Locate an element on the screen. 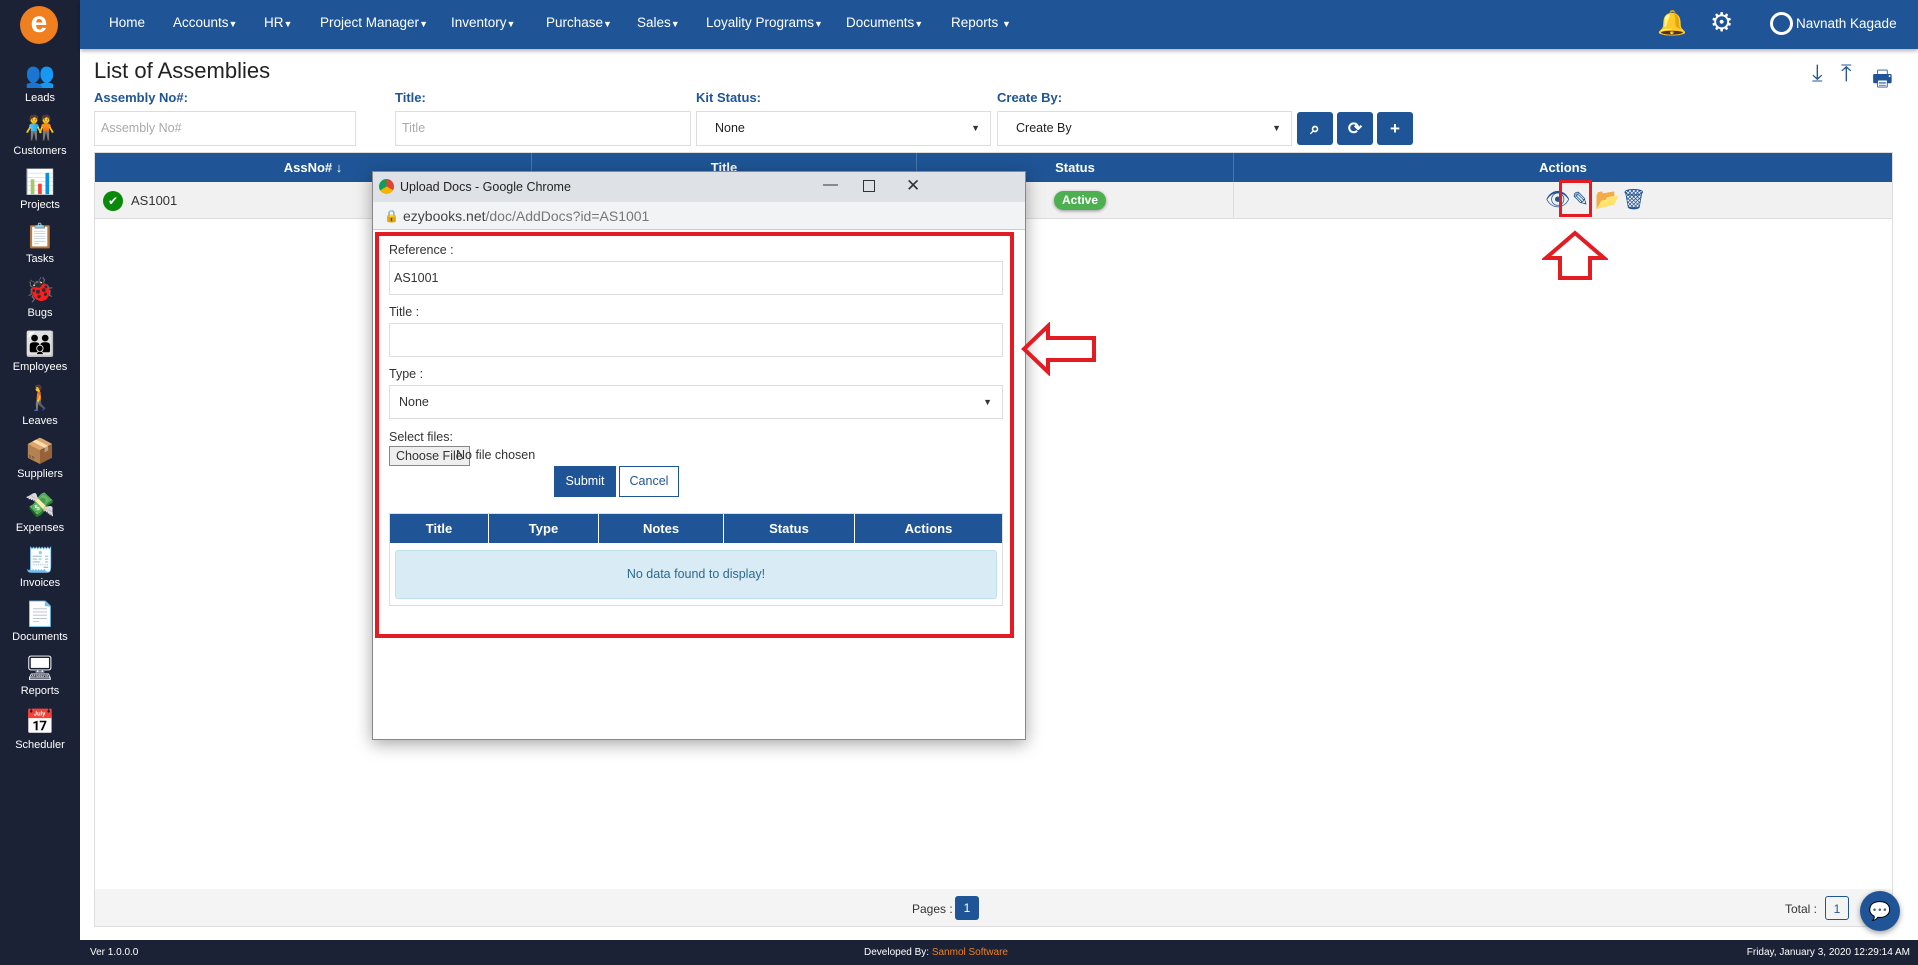  window-titlebar: Upload Docs - Google Chrome — ✕ is located at coordinates (699, 187).